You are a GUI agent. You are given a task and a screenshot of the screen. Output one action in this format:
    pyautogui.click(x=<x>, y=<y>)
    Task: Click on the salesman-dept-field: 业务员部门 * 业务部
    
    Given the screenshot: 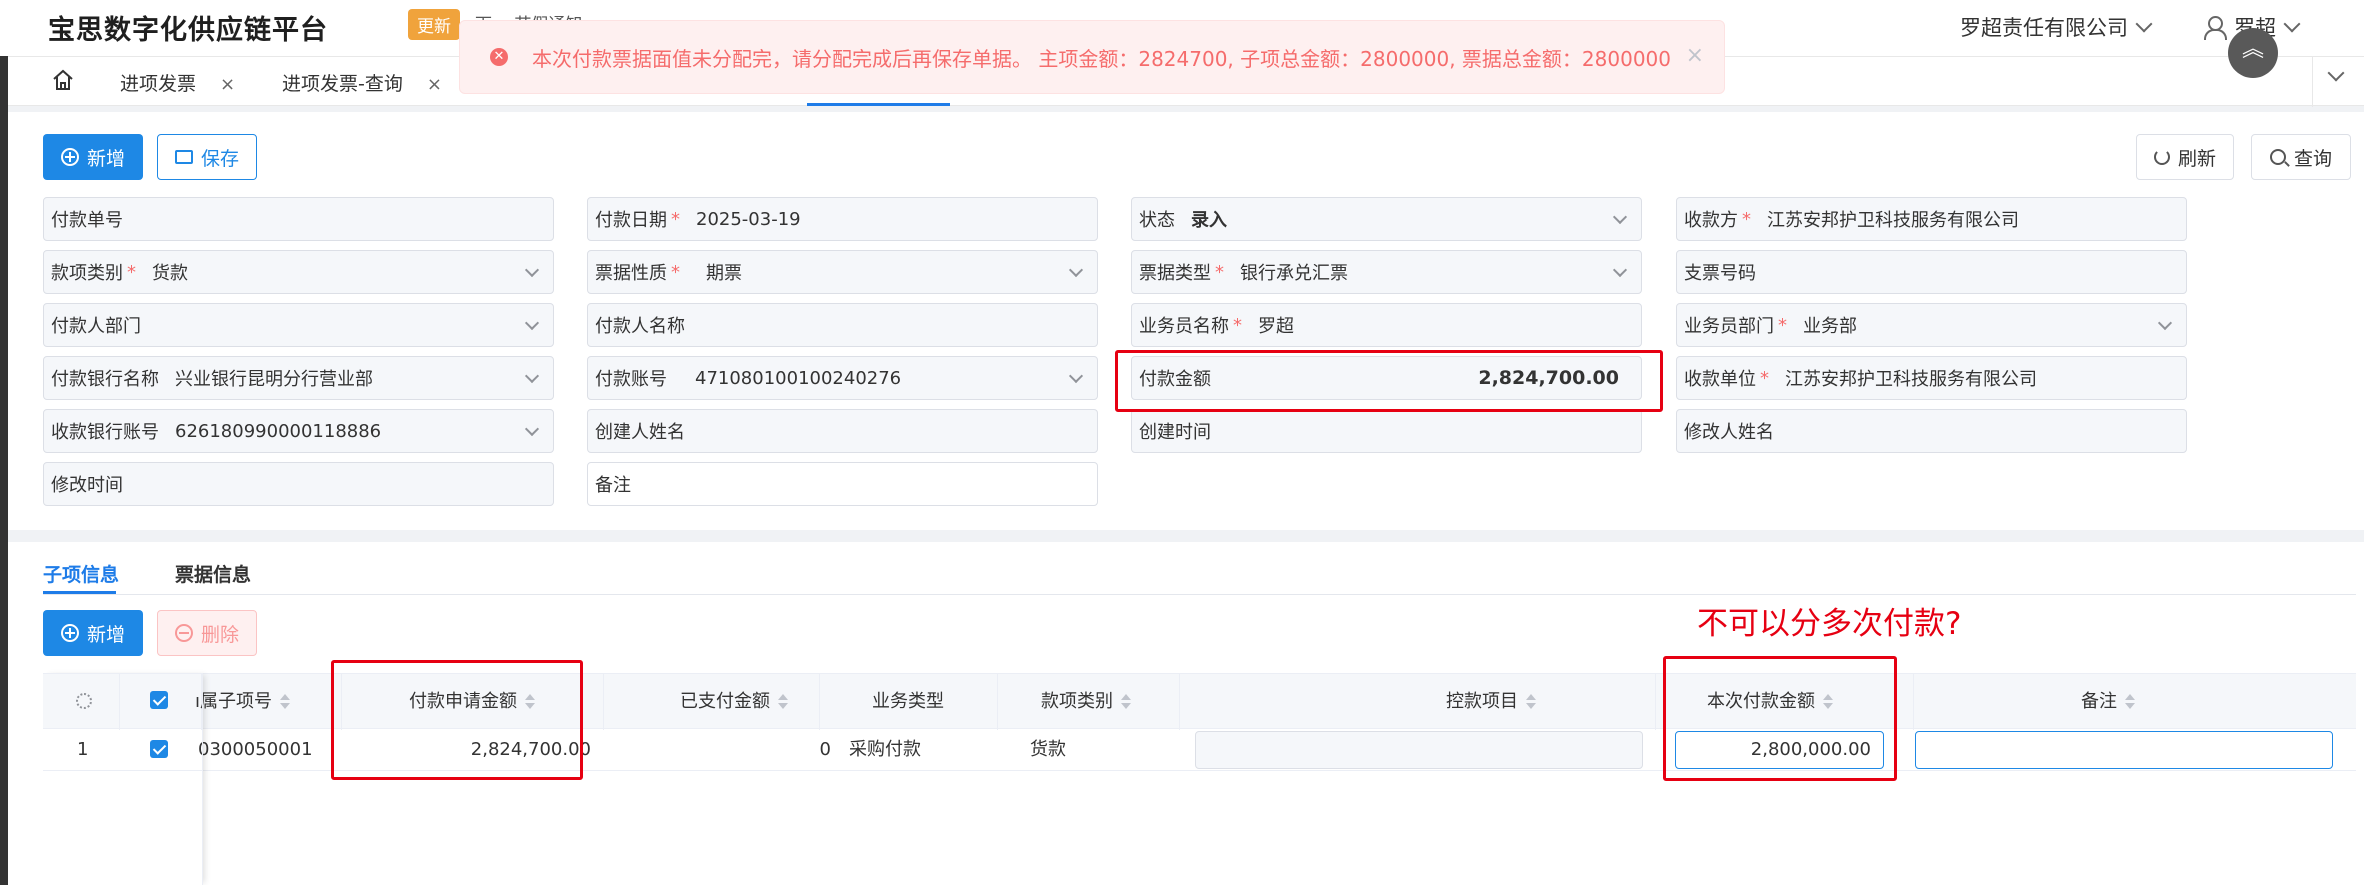 What is the action you would take?
    pyautogui.click(x=1931, y=325)
    